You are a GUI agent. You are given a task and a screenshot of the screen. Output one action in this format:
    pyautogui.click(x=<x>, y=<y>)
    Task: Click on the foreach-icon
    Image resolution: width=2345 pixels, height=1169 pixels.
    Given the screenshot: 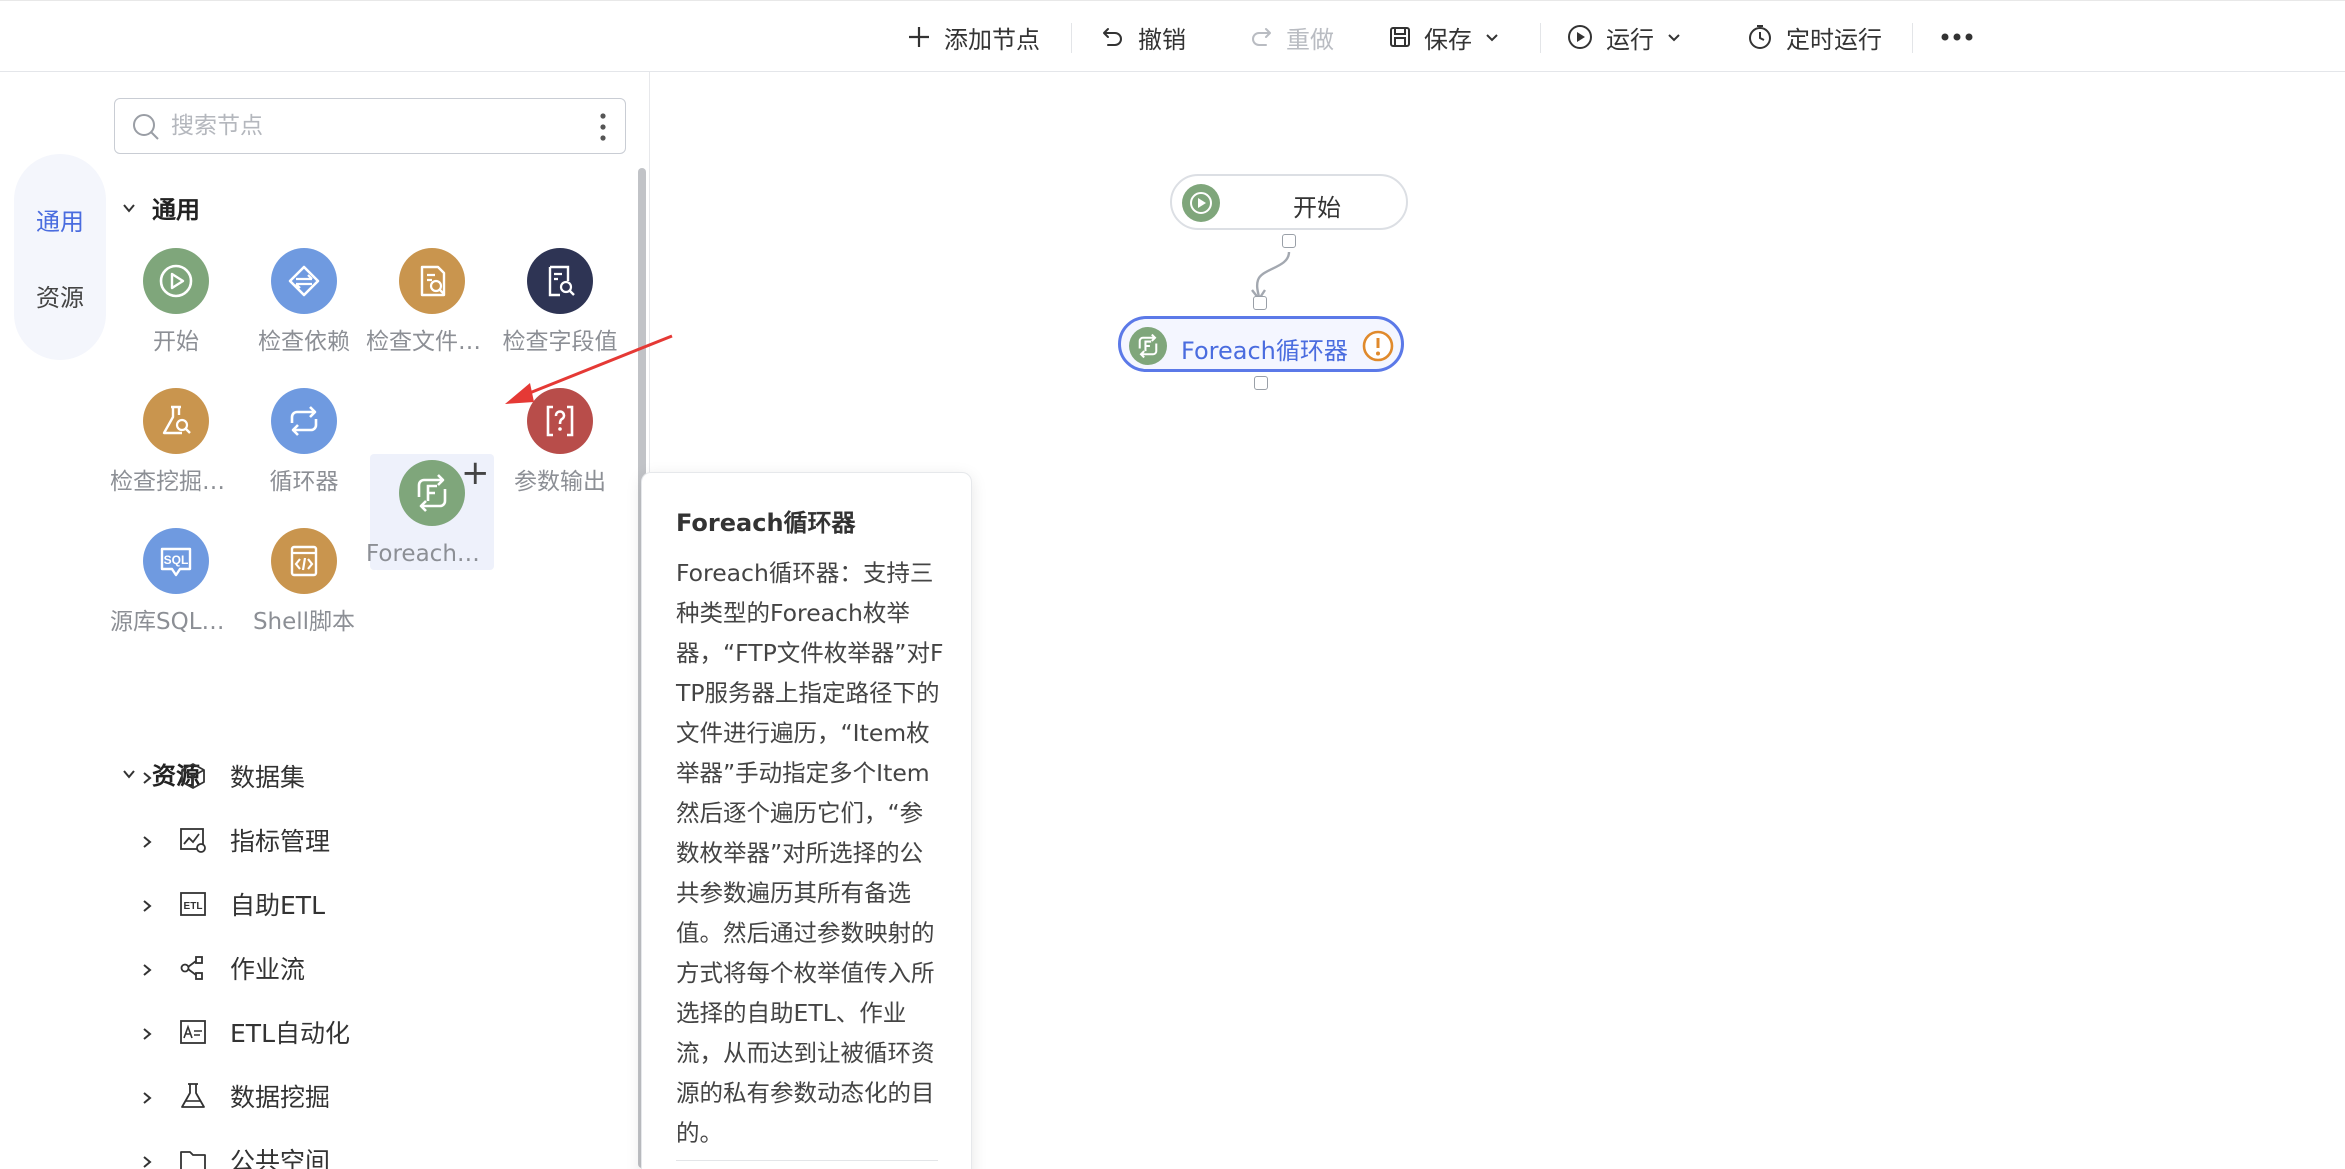 What is the action you would take?
    pyautogui.click(x=1148, y=346)
    